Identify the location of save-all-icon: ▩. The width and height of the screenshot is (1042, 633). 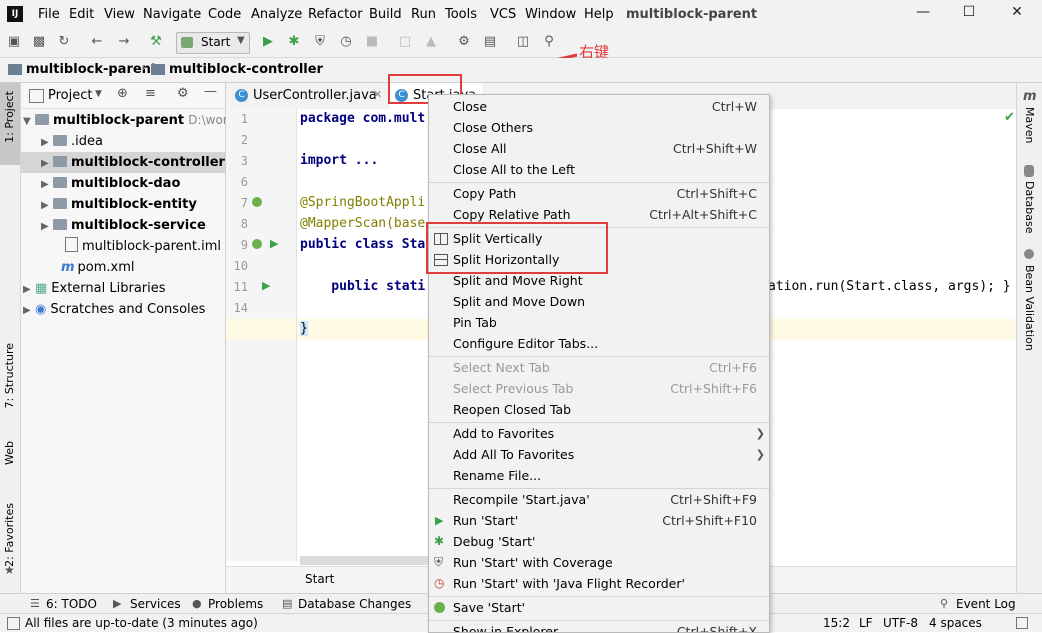
(39, 42).